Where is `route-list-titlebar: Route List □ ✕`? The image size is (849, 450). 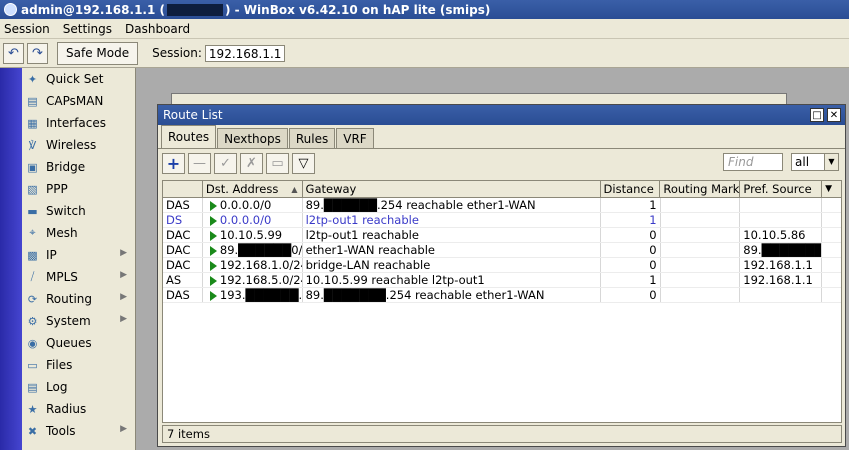
route-list-titlebar: Route List □ ✕ is located at coordinates (501, 115).